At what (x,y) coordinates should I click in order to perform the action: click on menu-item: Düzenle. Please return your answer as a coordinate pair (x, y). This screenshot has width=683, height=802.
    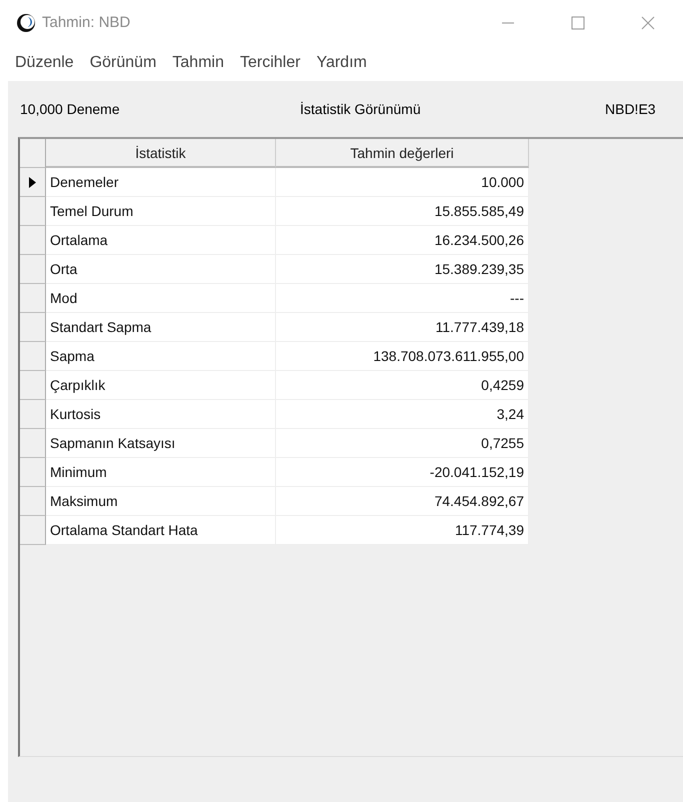
    Looking at the image, I should click on (44, 63).